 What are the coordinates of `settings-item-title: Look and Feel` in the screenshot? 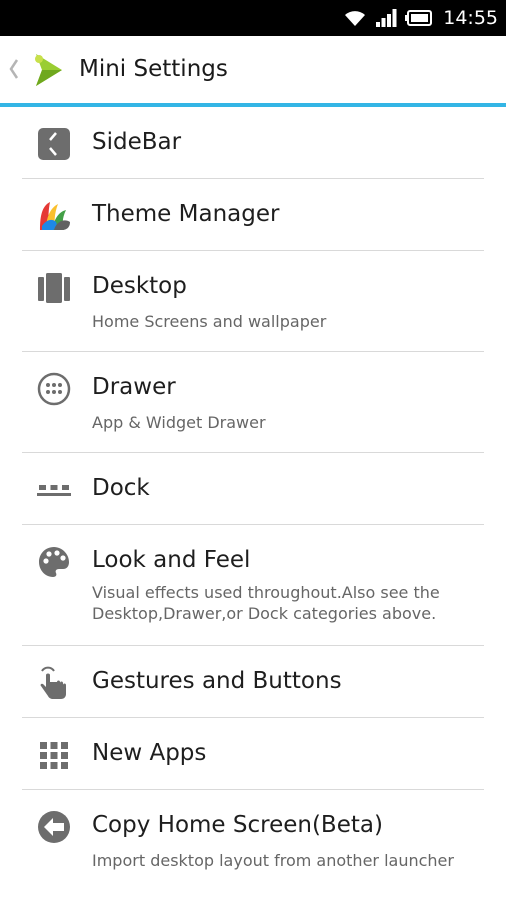 It's located at (171, 560).